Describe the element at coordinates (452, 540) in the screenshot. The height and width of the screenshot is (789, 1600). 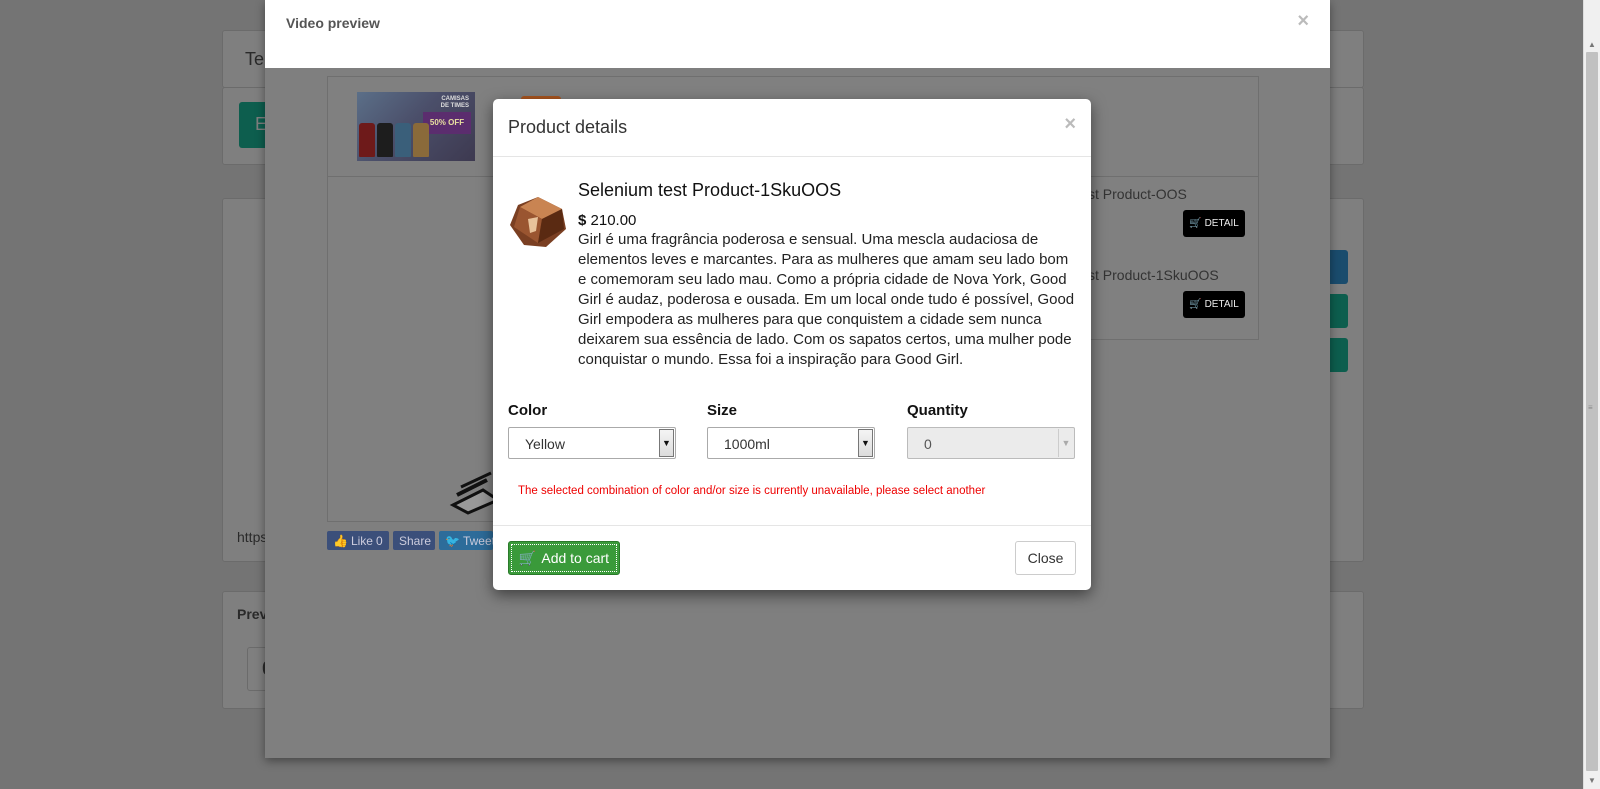
I see `twitter-icon: 🐦` at that location.